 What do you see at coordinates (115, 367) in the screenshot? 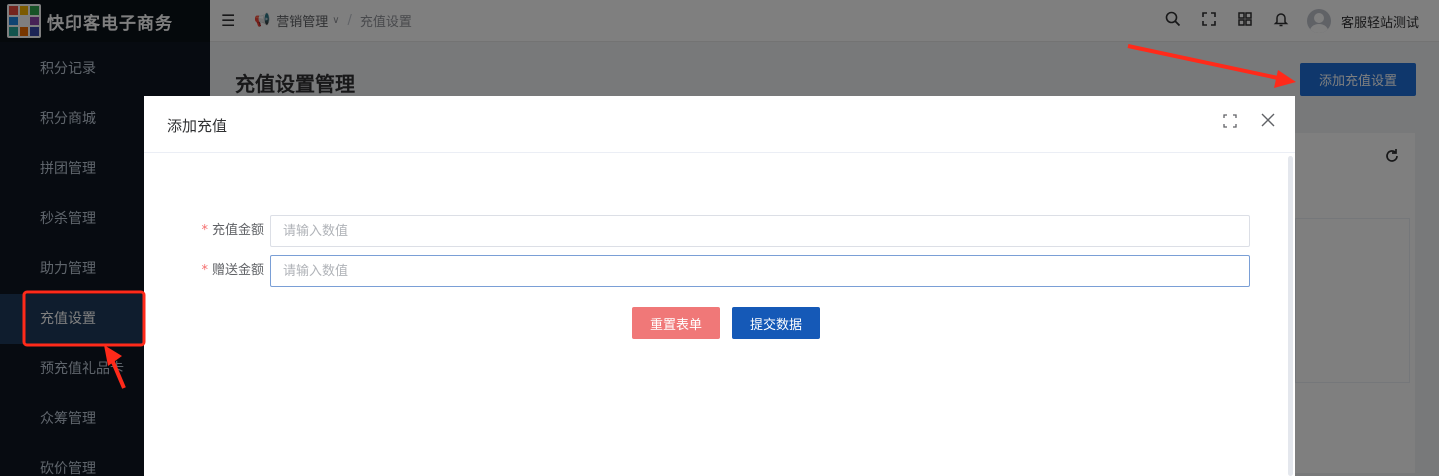
I see `arrow-to-sidebar-item` at bounding box center [115, 367].